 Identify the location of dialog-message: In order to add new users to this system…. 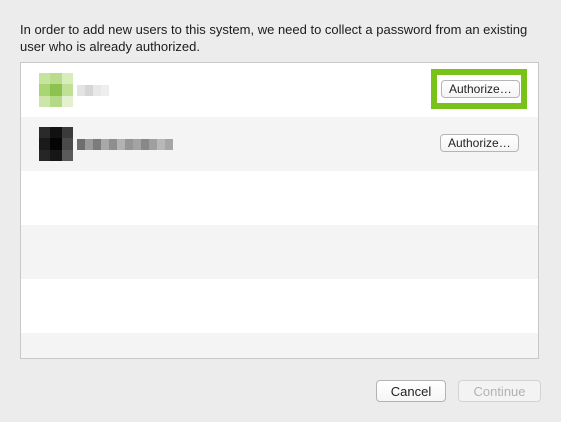
(274, 38).